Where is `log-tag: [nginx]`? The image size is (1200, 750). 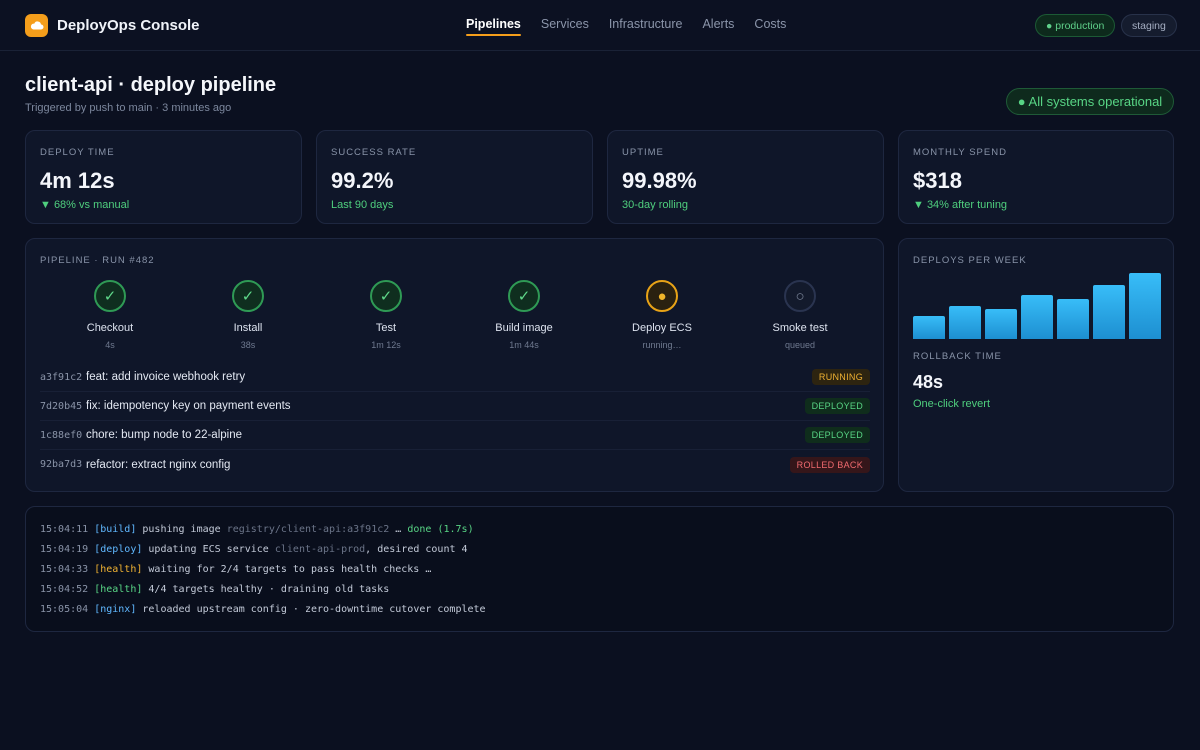 log-tag: [nginx] is located at coordinates (115, 609).